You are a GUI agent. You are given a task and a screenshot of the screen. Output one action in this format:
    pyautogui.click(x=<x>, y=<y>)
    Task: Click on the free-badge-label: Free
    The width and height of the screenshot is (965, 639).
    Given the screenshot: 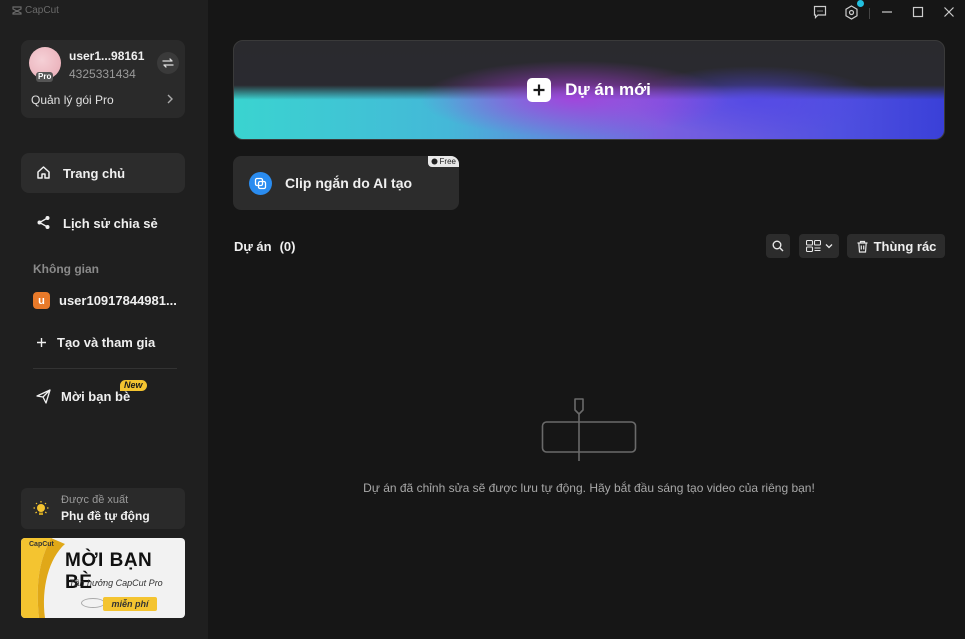 What is the action you would take?
    pyautogui.click(x=447, y=161)
    